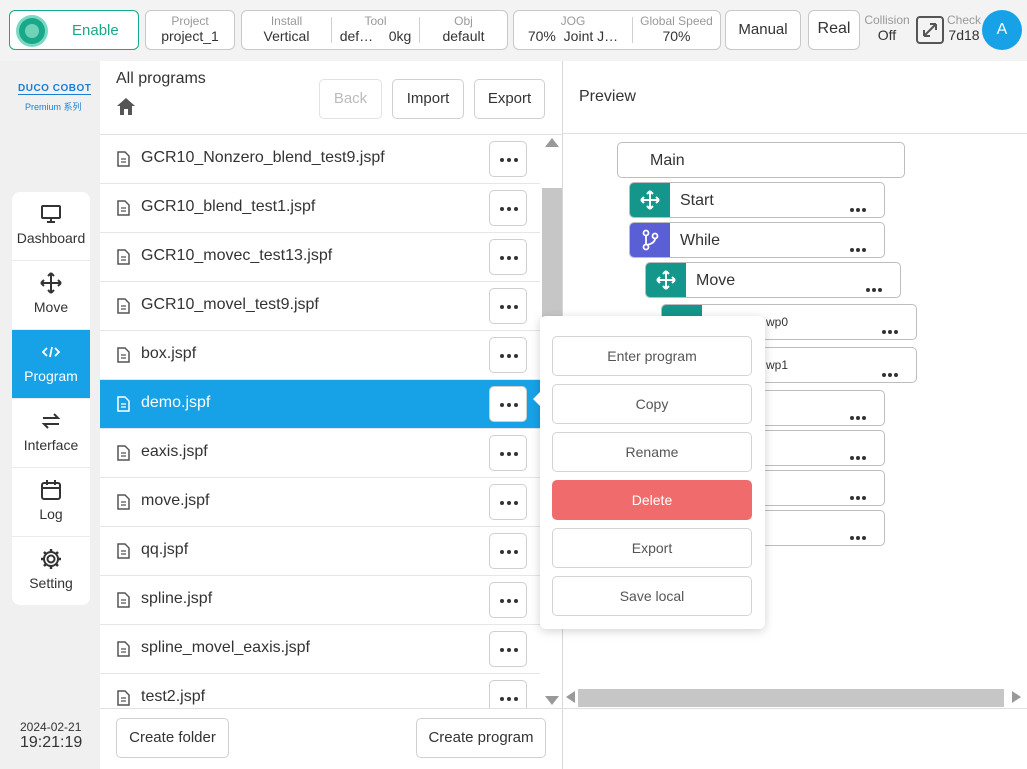  I want to click on file-row: eaxis.jspf, so click(320, 453).